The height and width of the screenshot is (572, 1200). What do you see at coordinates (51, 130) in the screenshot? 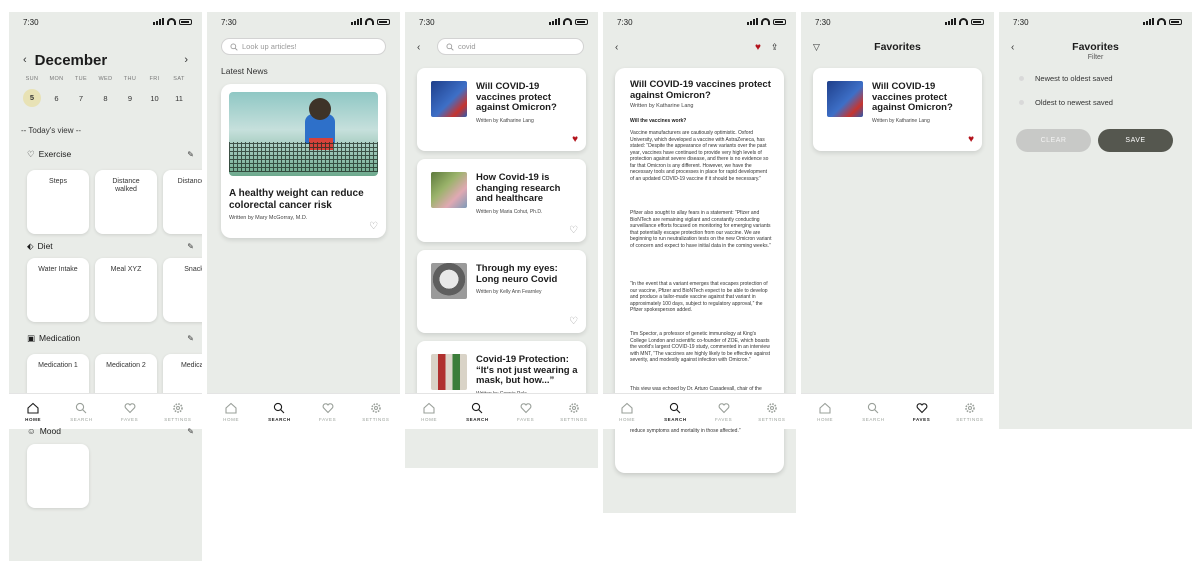
I see `todays-view-label: -- Today's view --` at bounding box center [51, 130].